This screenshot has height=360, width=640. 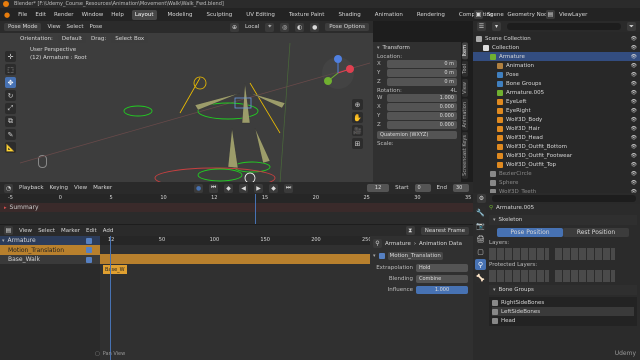 I want to click on play-icon: ▶, so click(x=259, y=188).